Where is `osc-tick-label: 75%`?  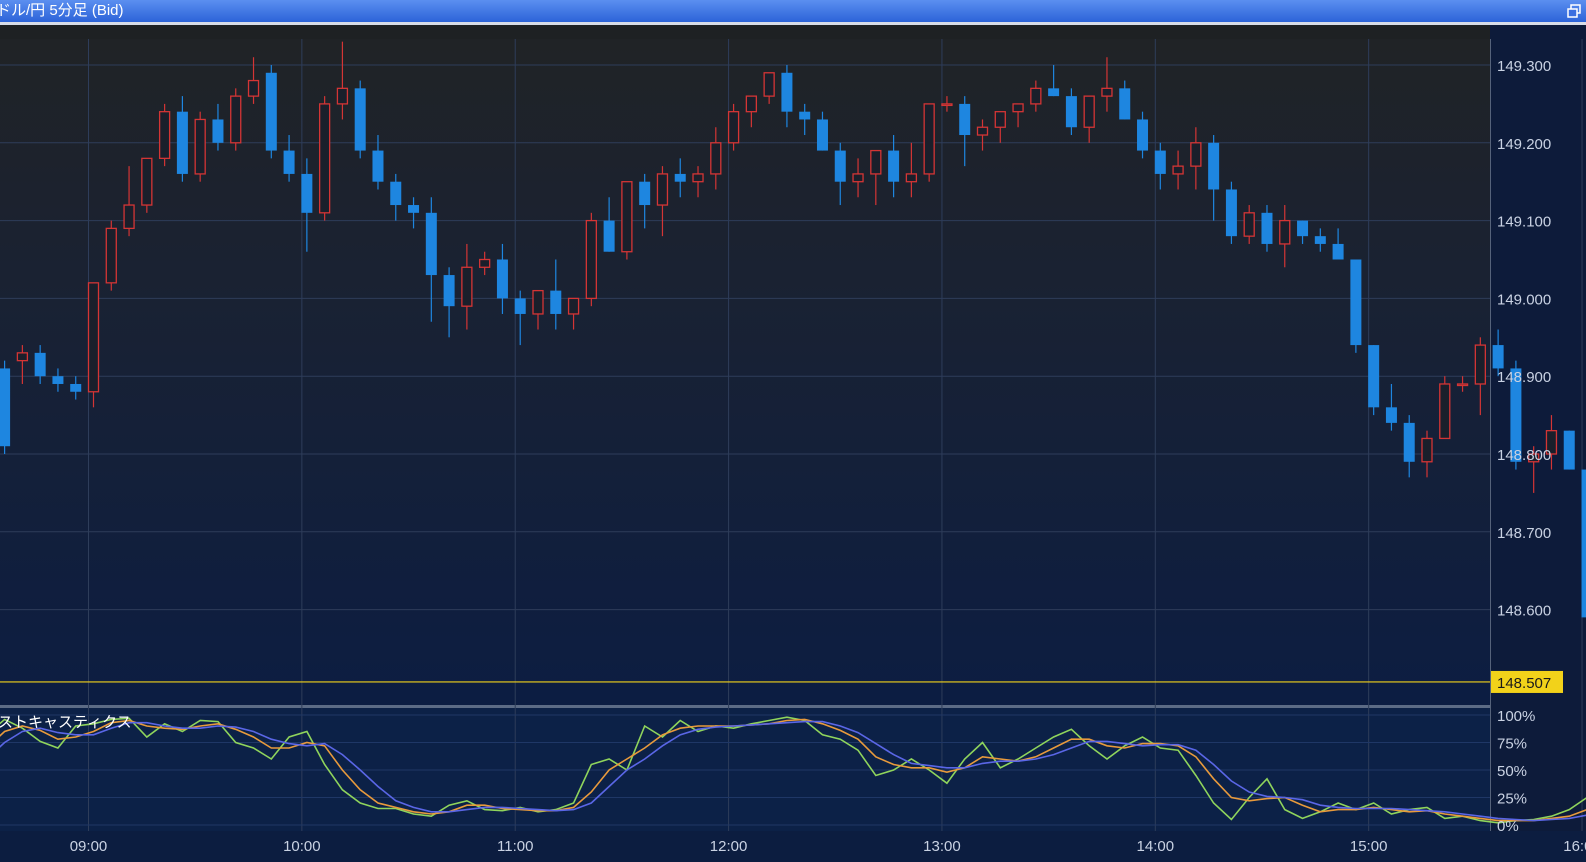 osc-tick-label: 75% is located at coordinates (1512, 744).